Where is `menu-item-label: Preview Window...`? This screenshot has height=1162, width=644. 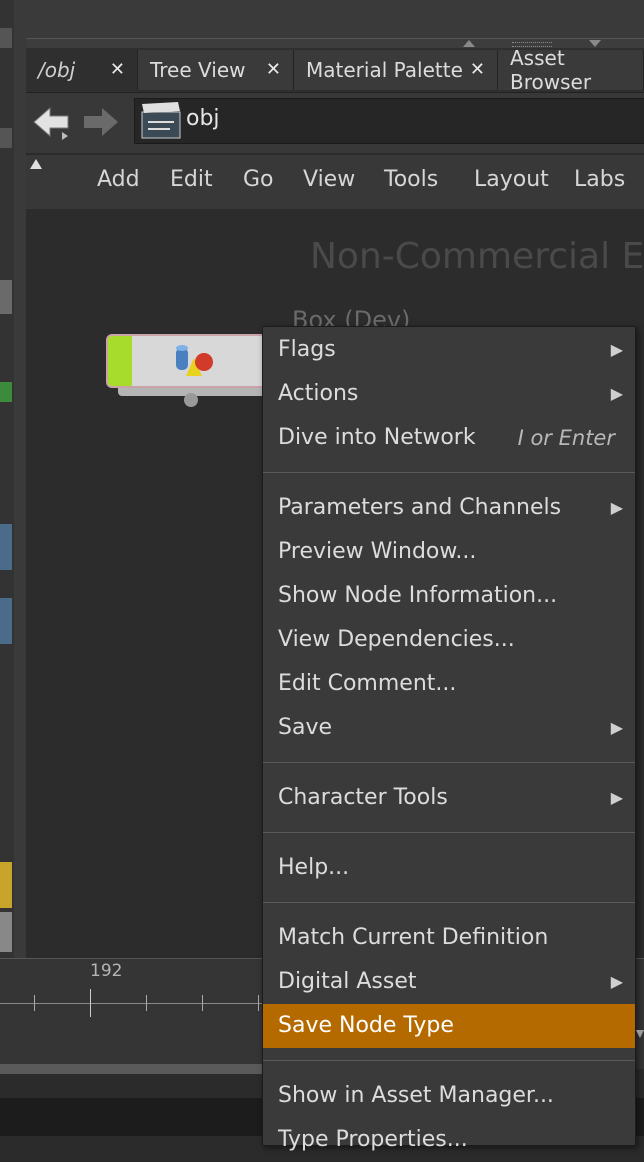
menu-item-label: Preview Window... is located at coordinates (377, 551).